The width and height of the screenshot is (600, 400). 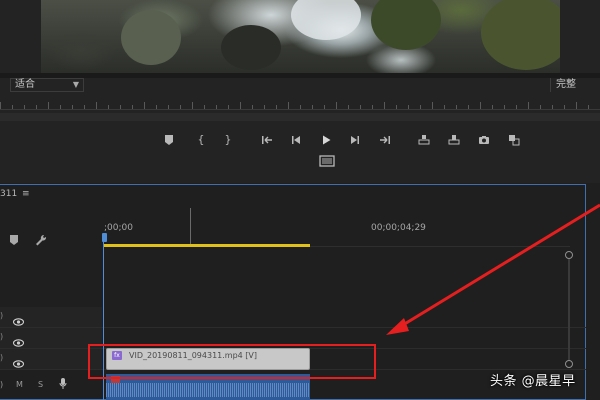 I want to click on zoom-level-select: 适合 ▼, so click(x=47, y=85).